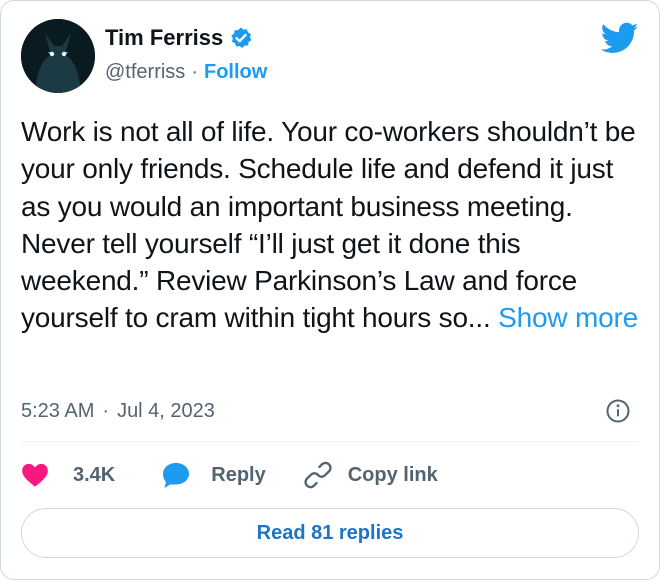  Describe the element at coordinates (145, 72) in the screenshot. I see `author-handle: @tferriss` at that location.